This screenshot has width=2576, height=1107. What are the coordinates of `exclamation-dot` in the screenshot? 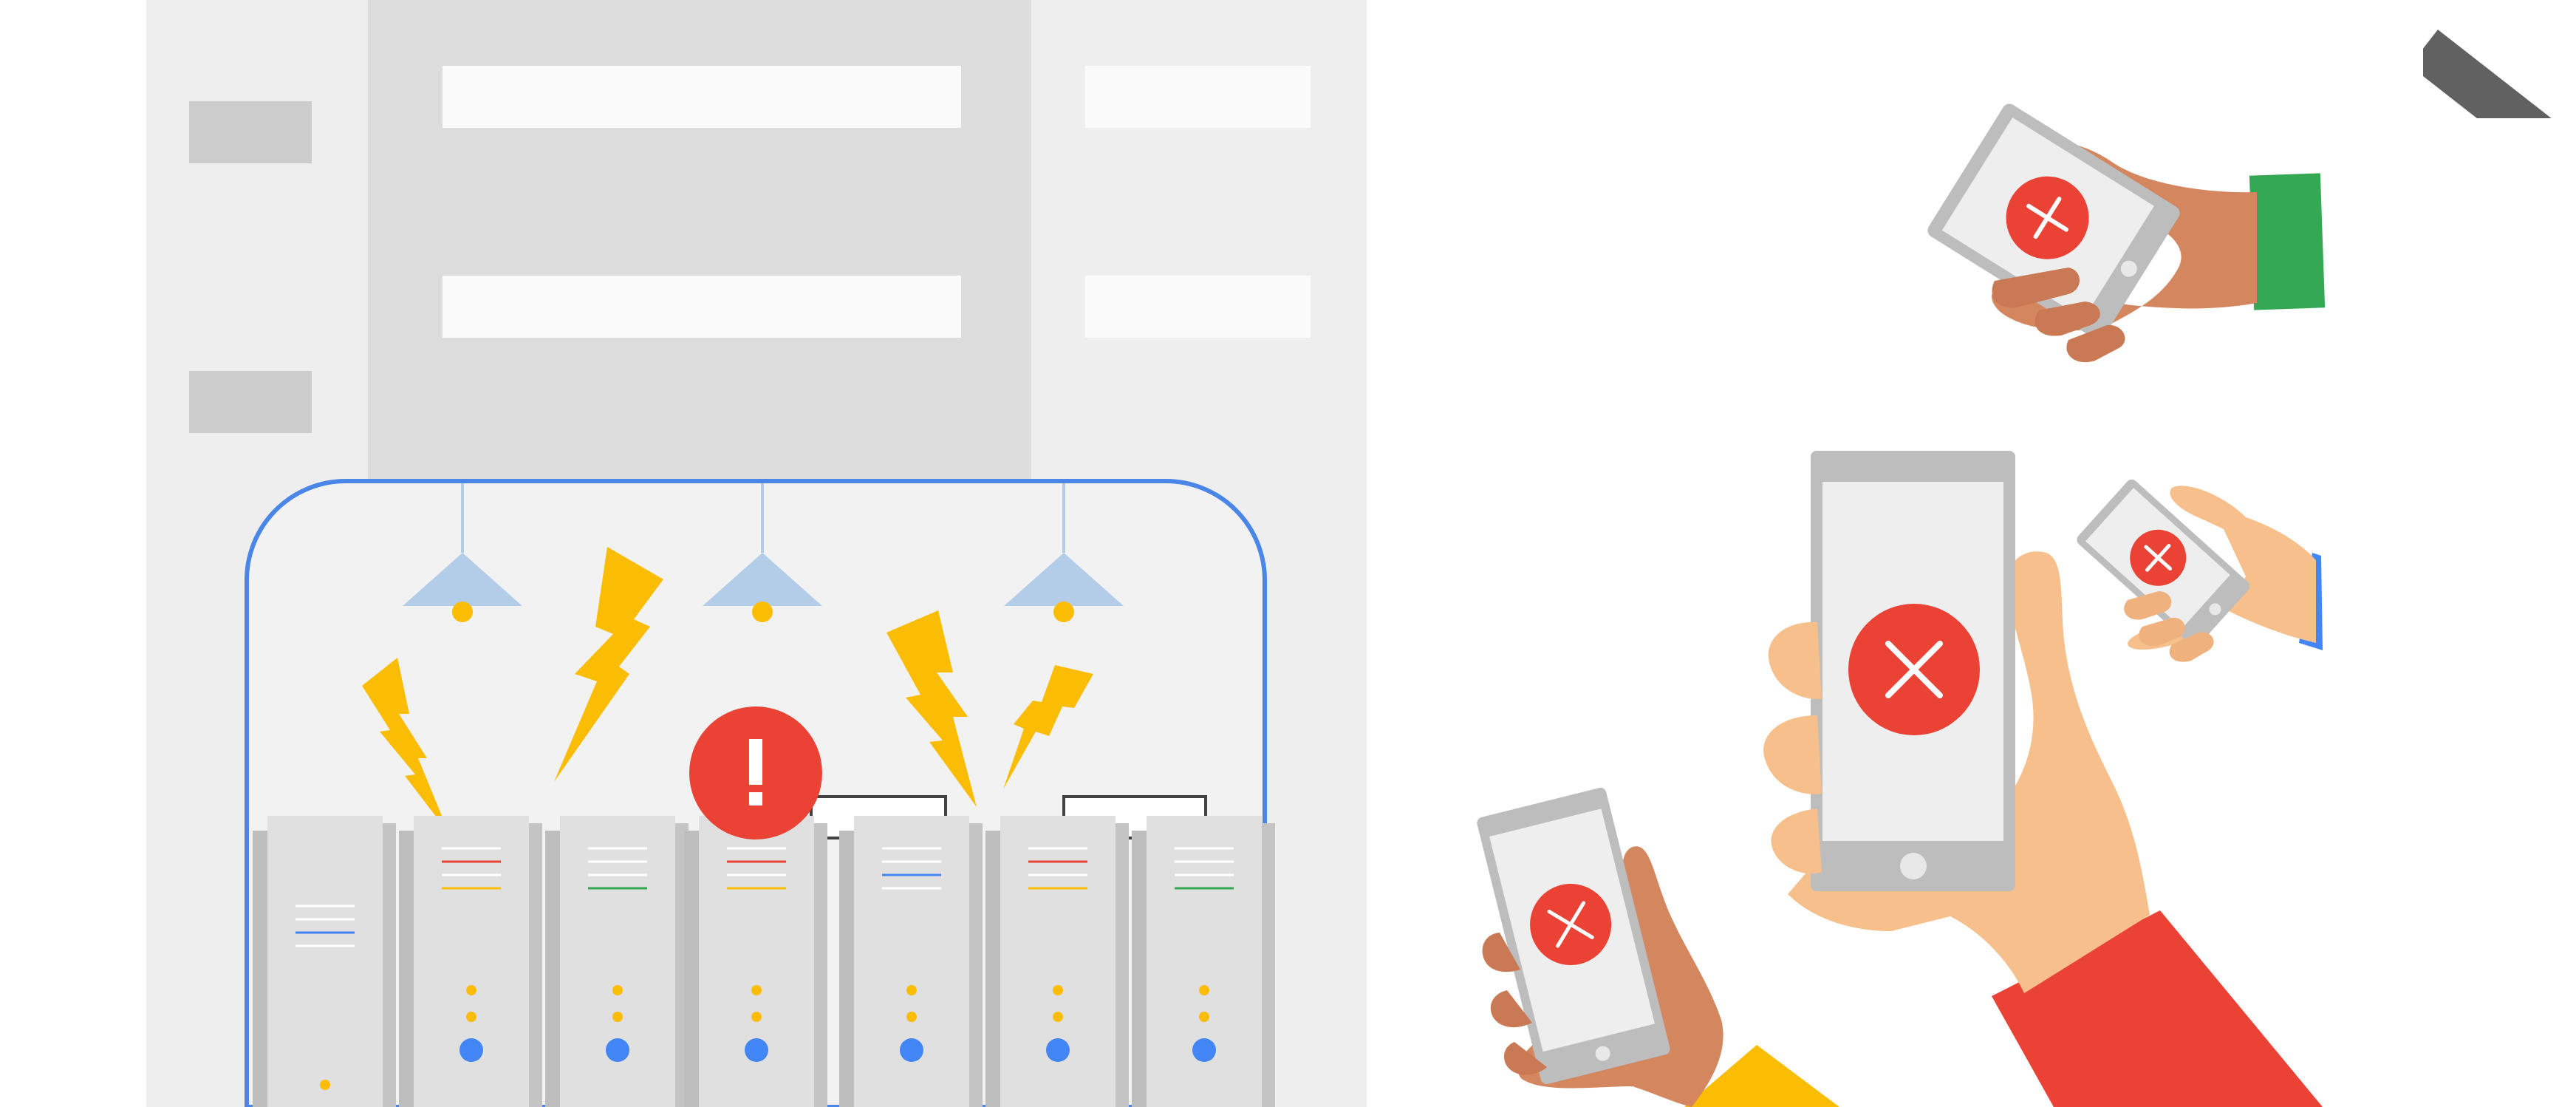 It's located at (755, 798).